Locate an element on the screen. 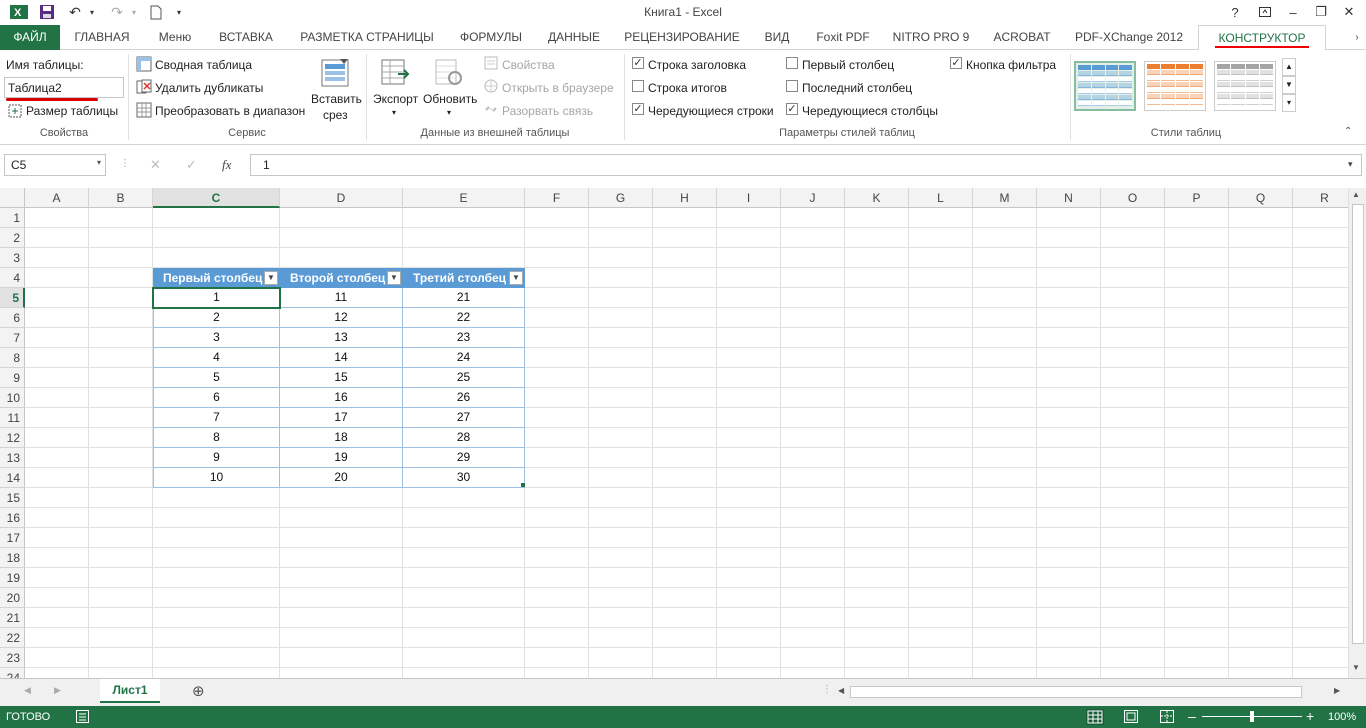 This screenshot has height=728, width=1366. hscroll-right-icon: ▶ is located at coordinates (1337, 690).